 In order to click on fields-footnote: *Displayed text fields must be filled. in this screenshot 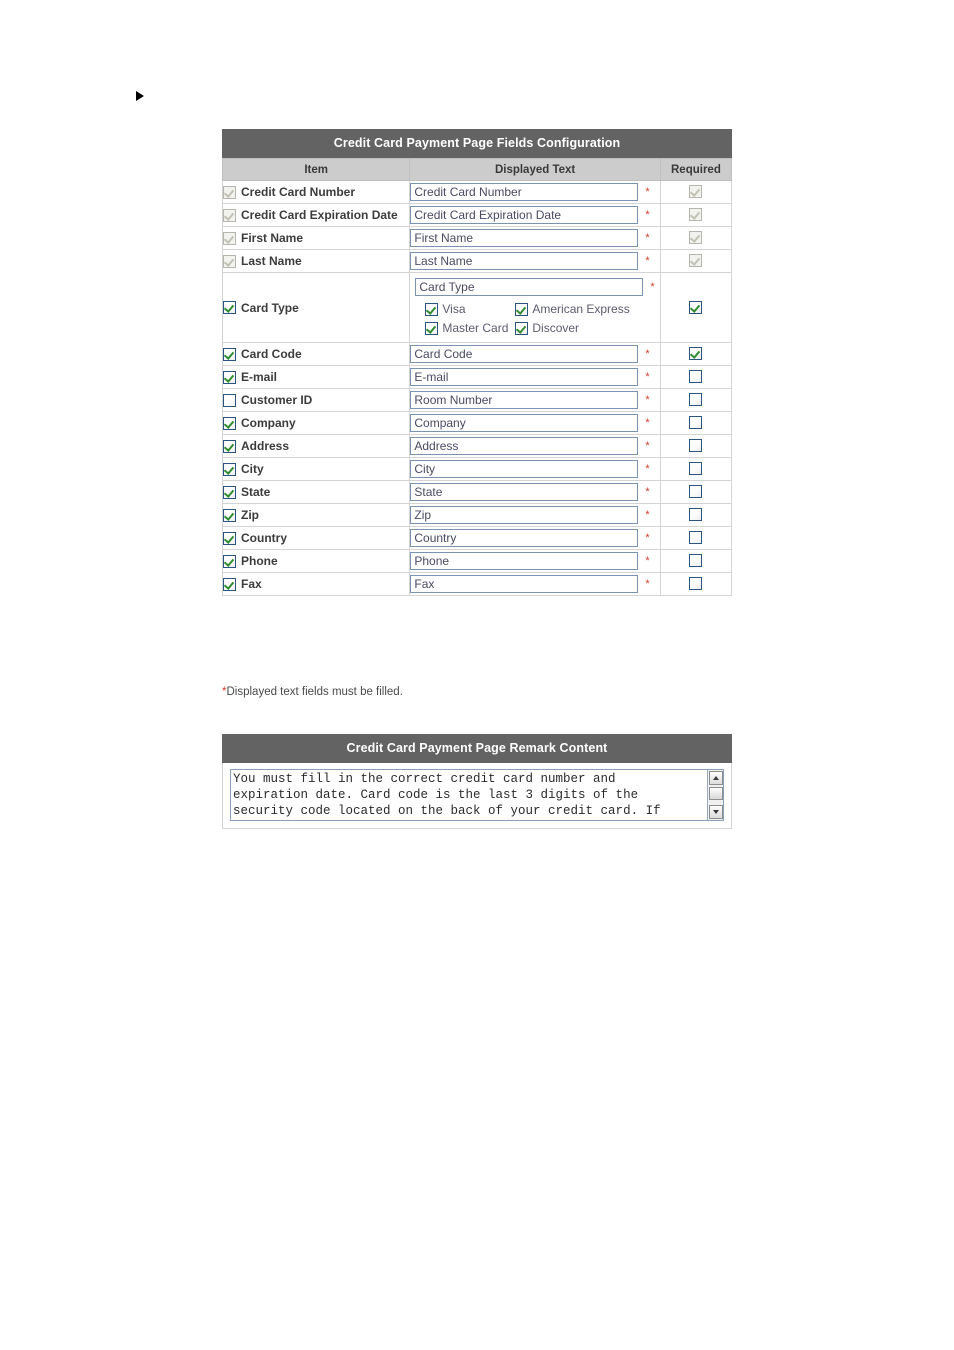, I will do `click(312, 692)`.